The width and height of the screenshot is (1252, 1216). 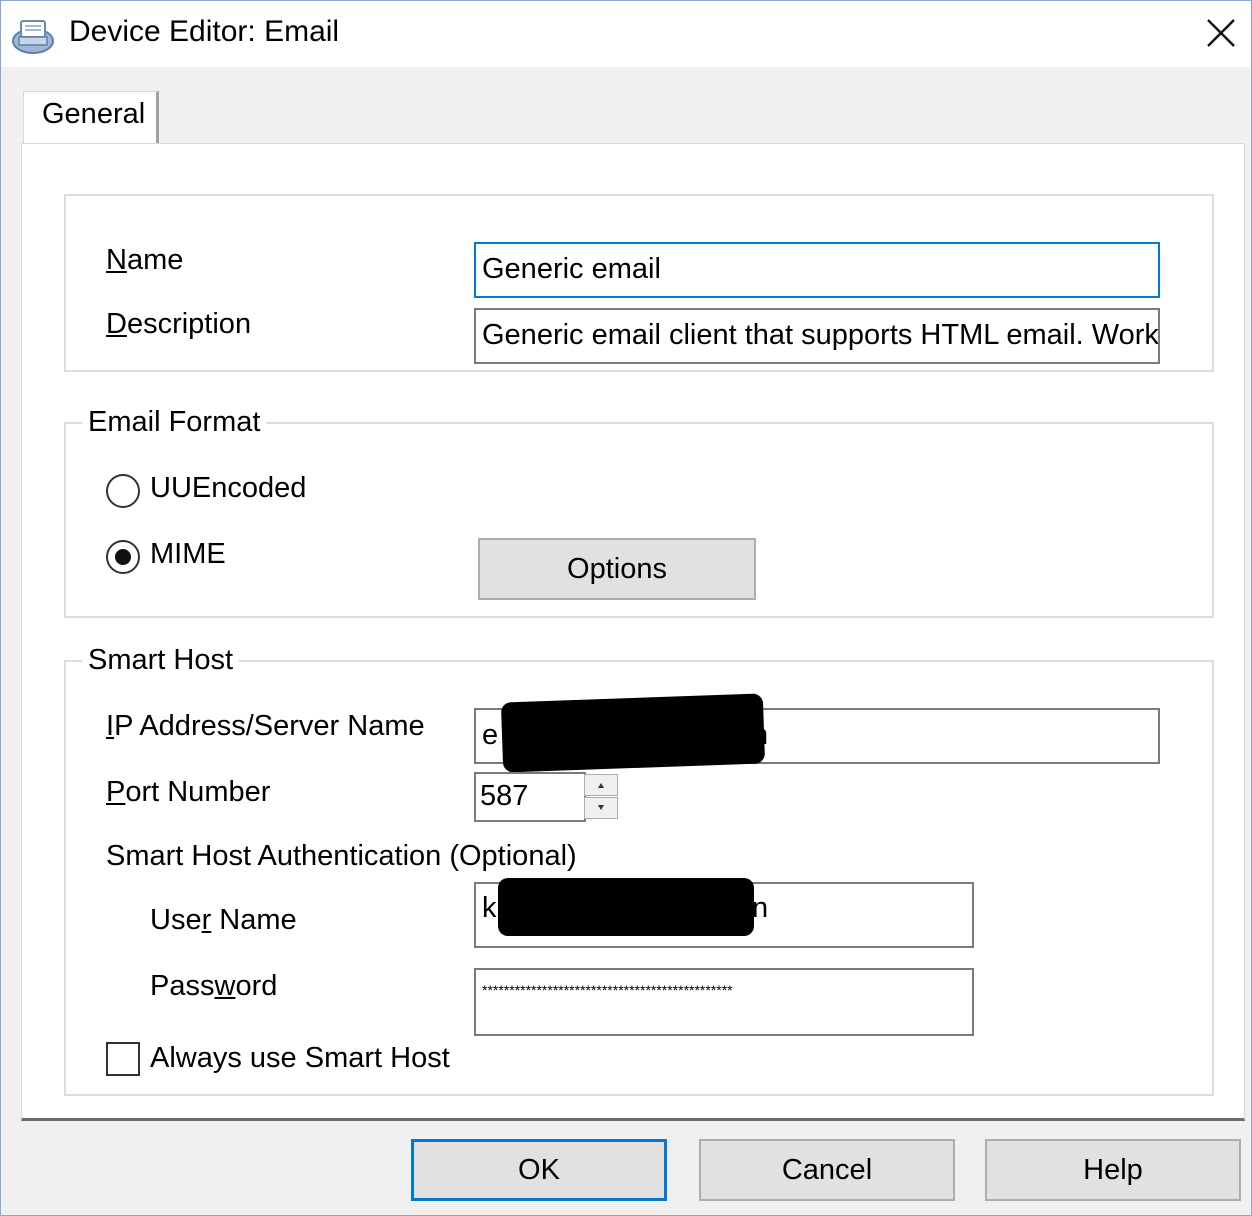 What do you see at coordinates (188, 554) in the screenshot?
I see `mime-label: MIME` at bounding box center [188, 554].